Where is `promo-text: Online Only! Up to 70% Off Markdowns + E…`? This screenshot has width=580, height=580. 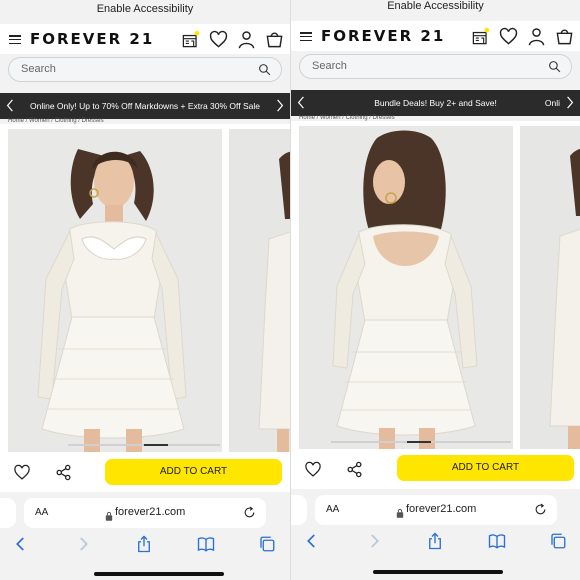 promo-text: Online Only! Up to 70% Off Markdowns + E… is located at coordinates (144, 106).